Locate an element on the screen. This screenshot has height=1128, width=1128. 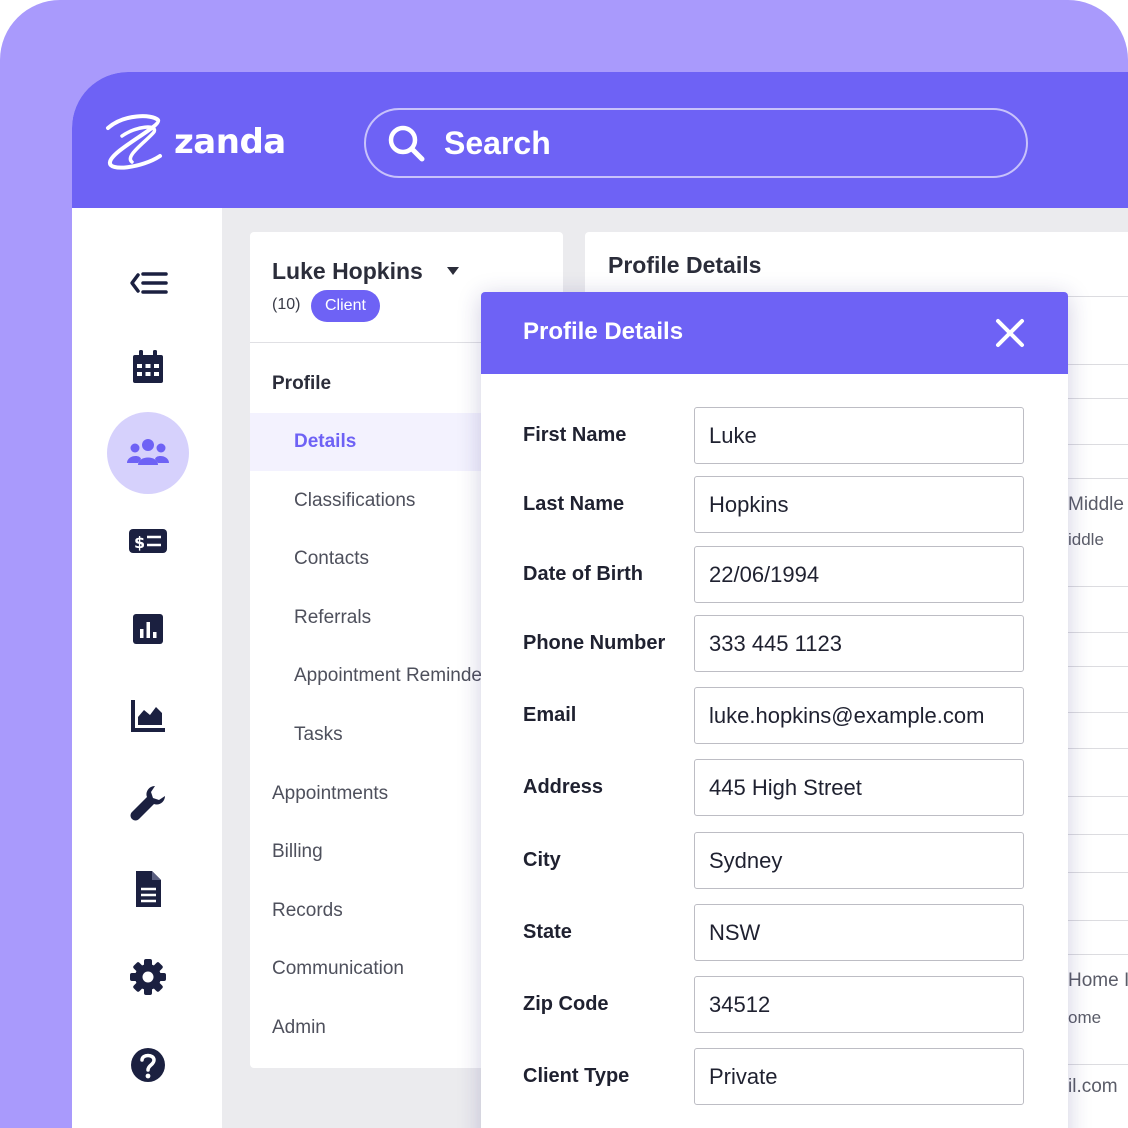
phone-number-field is located at coordinates (859, 643).